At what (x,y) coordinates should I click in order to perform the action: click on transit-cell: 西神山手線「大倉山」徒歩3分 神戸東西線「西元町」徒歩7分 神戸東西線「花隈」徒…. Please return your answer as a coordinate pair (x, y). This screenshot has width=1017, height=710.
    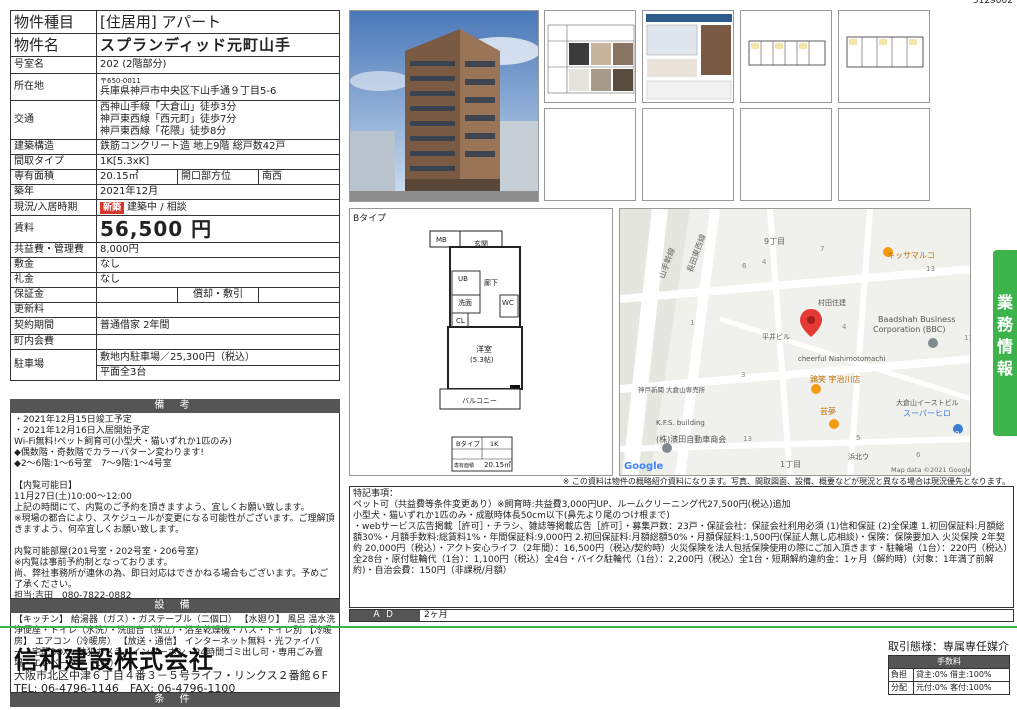
    Looking at the image, I should click on (218, 120).